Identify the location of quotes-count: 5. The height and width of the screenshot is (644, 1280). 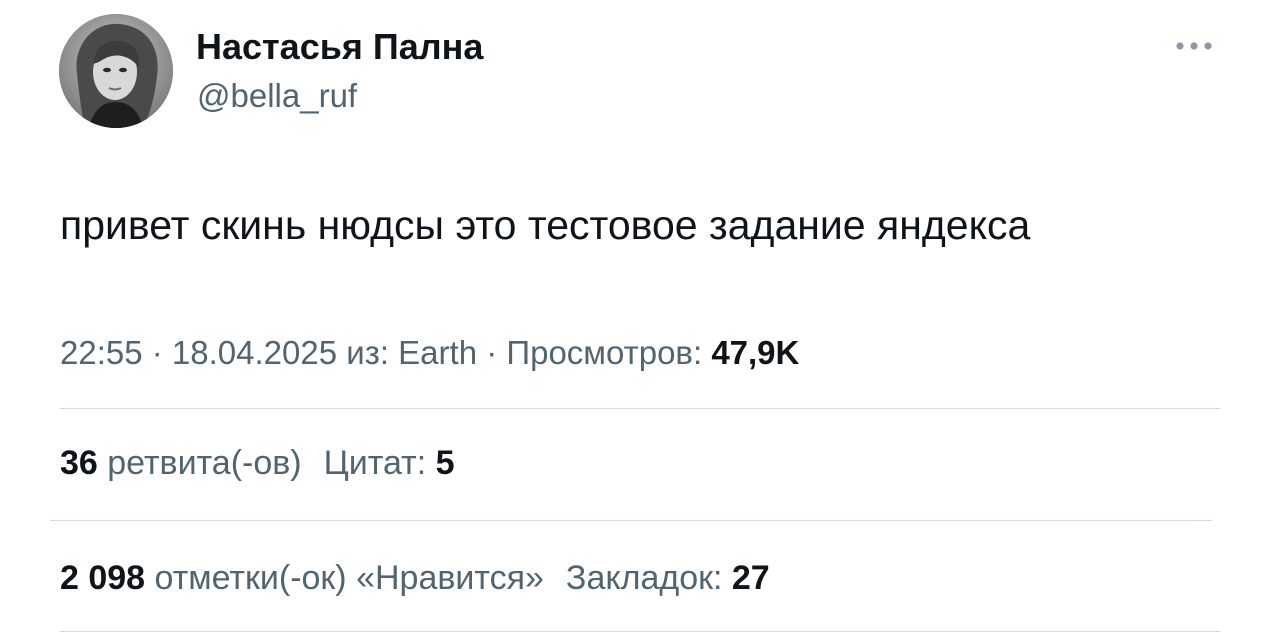
(445, 463).